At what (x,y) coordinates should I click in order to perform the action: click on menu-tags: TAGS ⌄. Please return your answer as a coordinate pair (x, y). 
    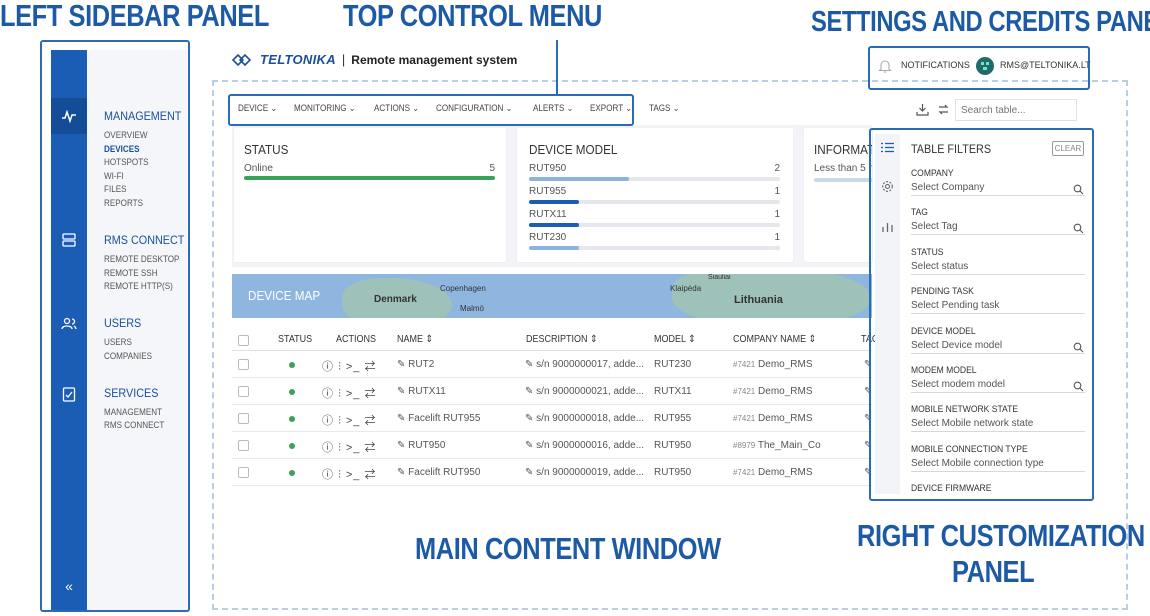
    Looking at the image, I should click on (664, 108).